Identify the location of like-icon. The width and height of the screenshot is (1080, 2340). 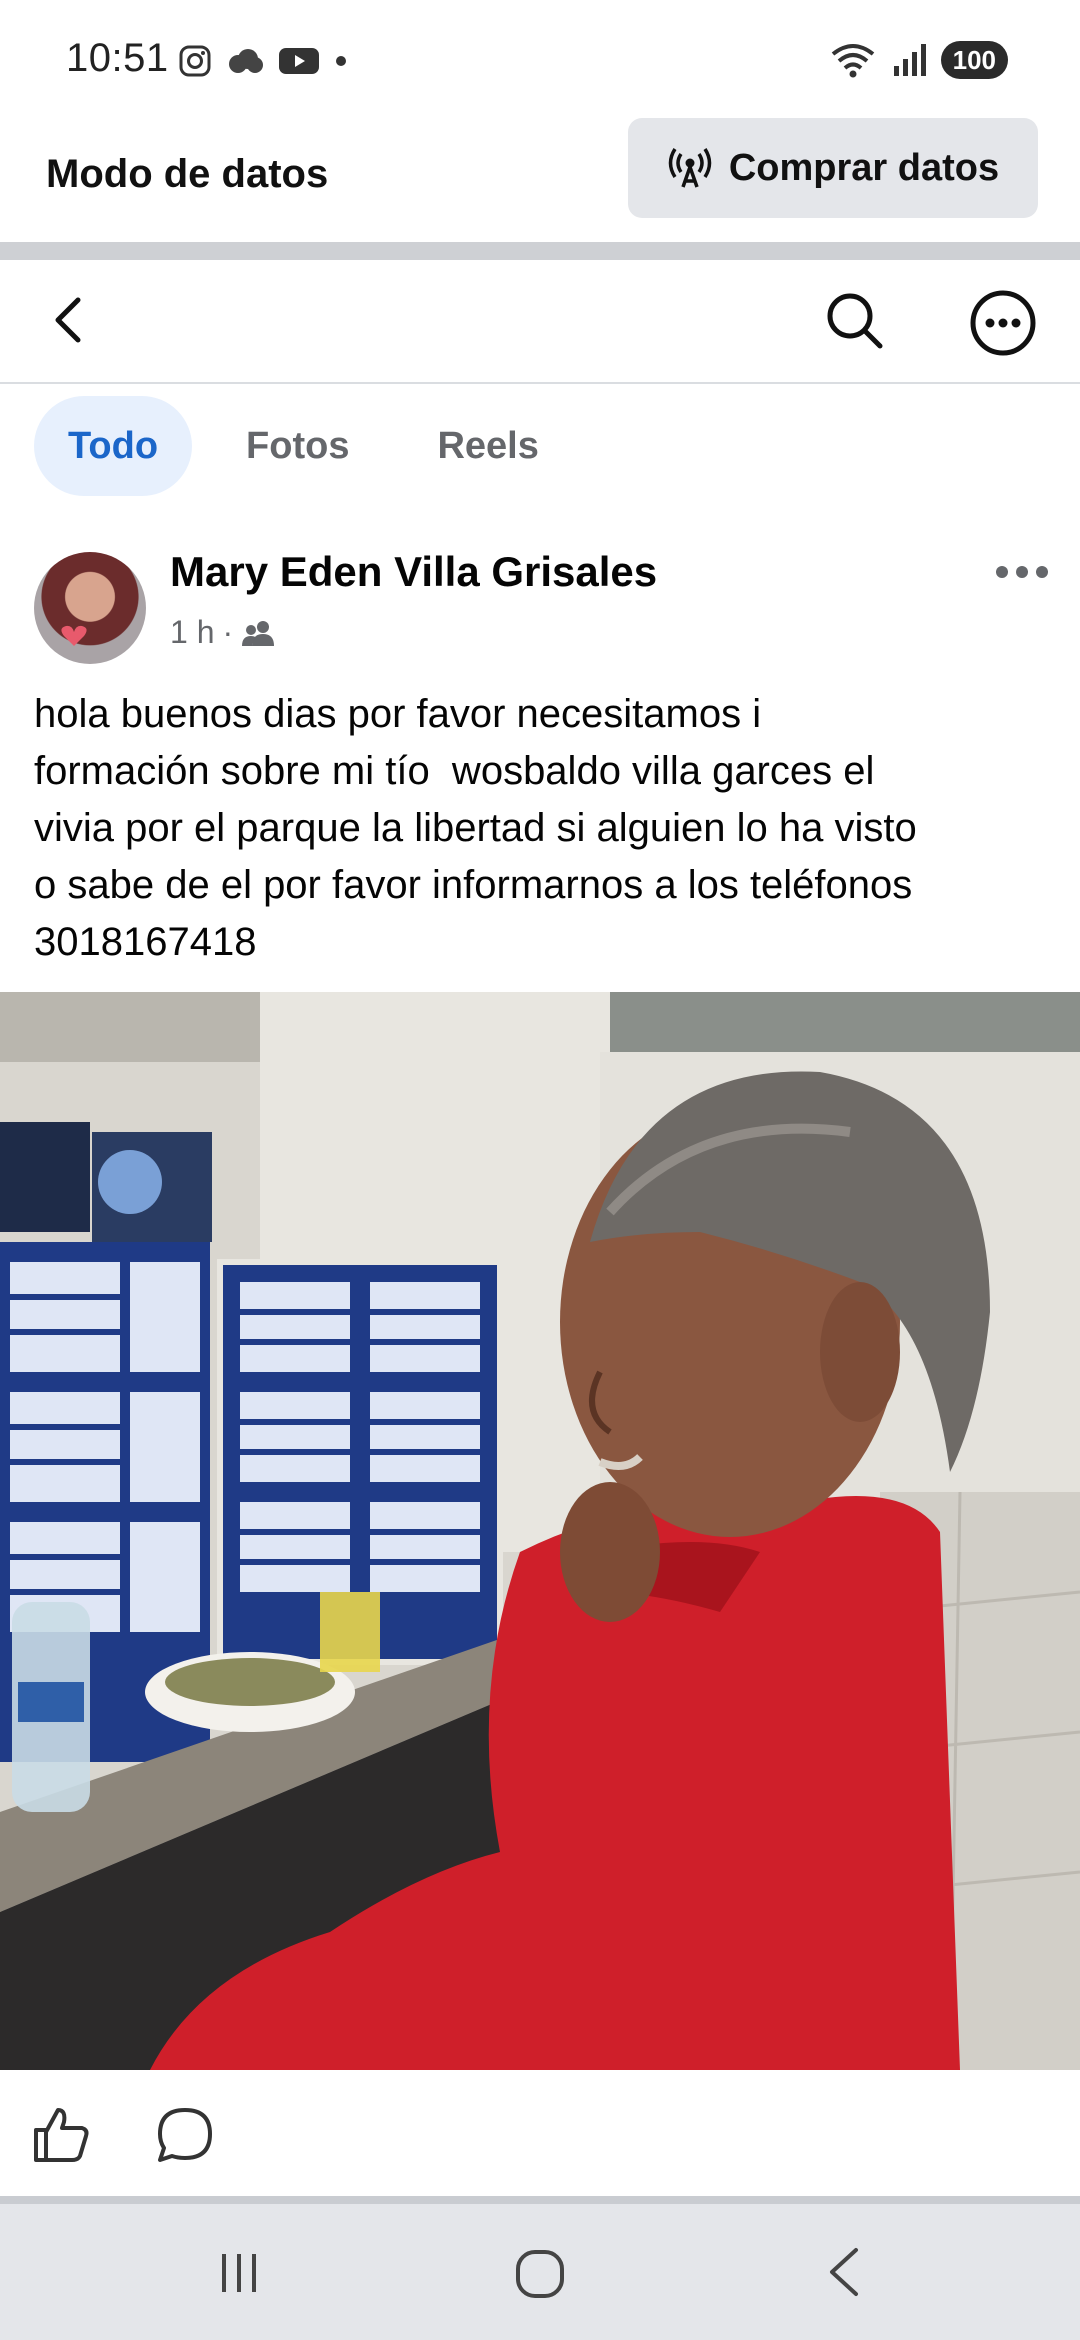
(61, 2135).